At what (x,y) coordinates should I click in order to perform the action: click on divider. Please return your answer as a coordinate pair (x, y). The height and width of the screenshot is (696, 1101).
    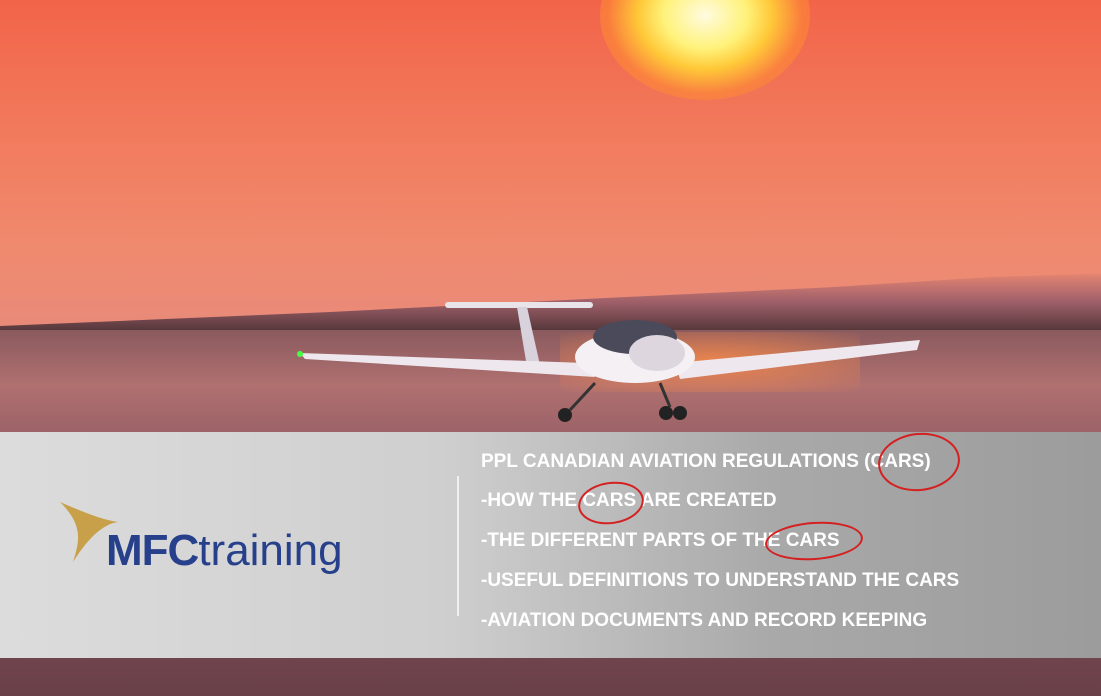
    Looking at the image, I should click on (458, 546).